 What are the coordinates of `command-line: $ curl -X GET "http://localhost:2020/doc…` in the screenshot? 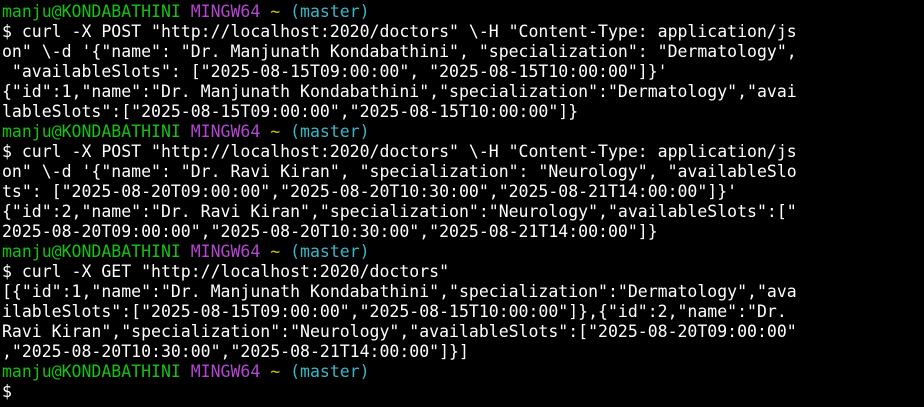 It's located at (226, 271).